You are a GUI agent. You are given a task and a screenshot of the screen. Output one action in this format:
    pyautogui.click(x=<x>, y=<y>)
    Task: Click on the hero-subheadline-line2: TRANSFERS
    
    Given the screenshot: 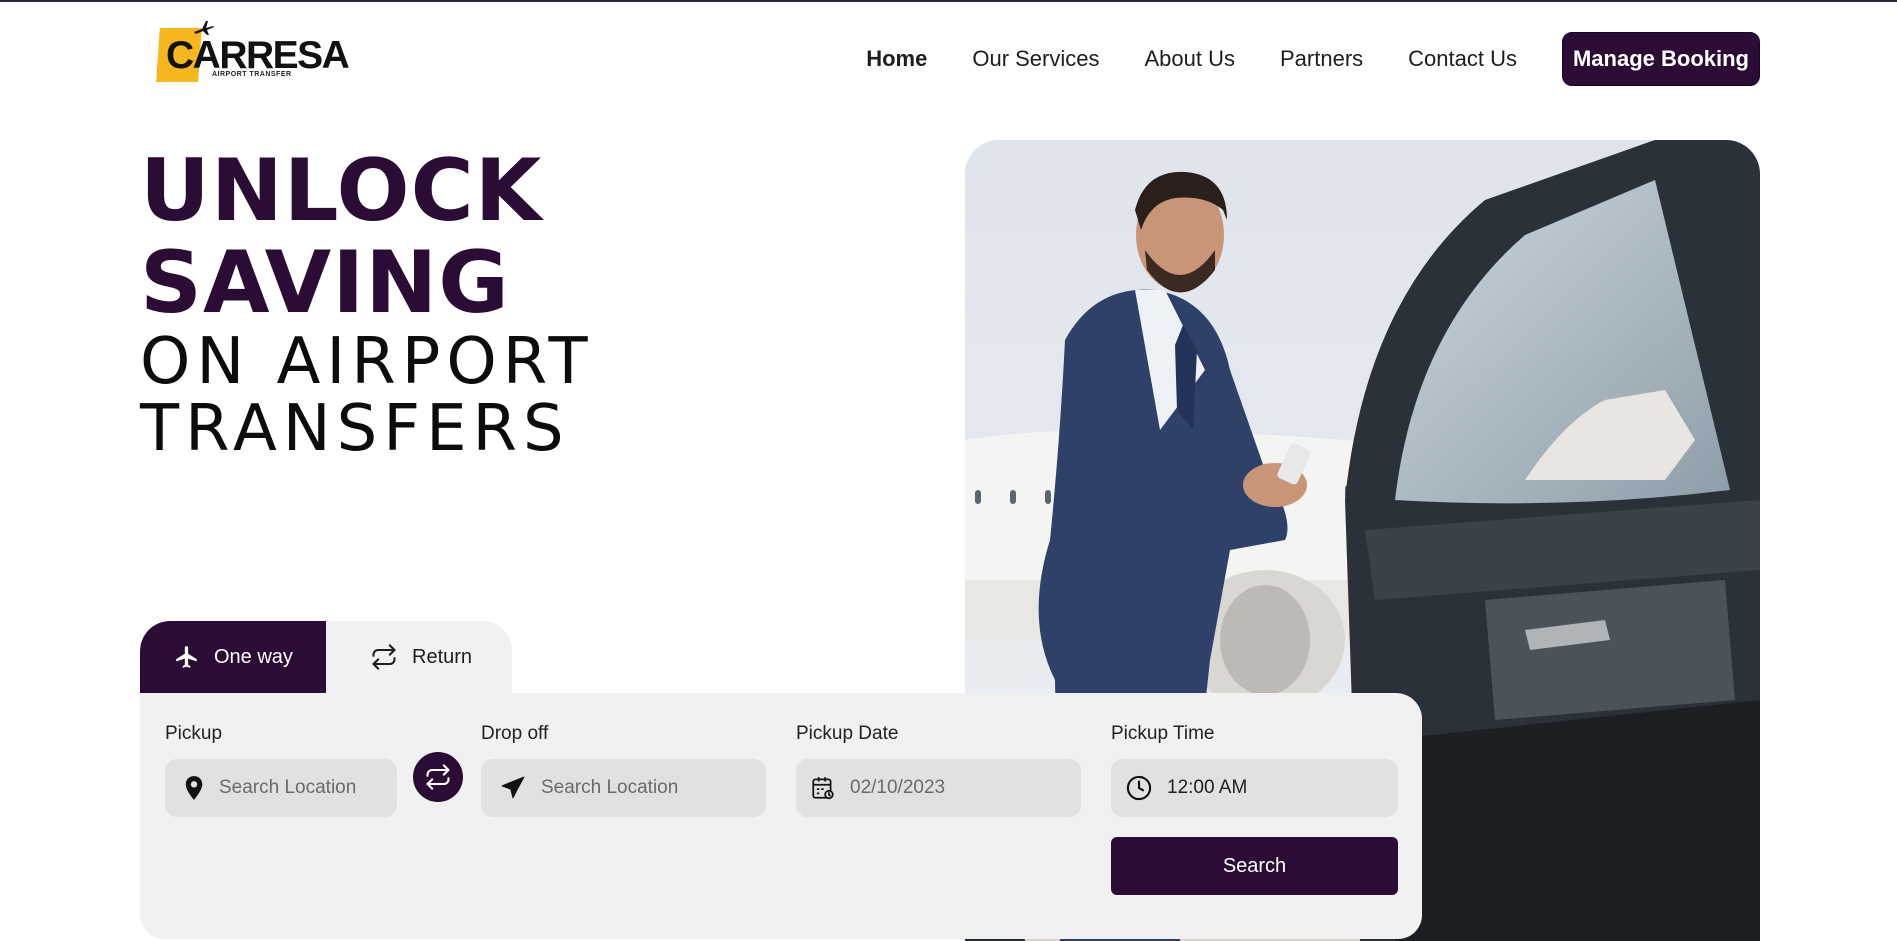 What is the action you would take?
    pyautogui.click(x=355, y=429)
    